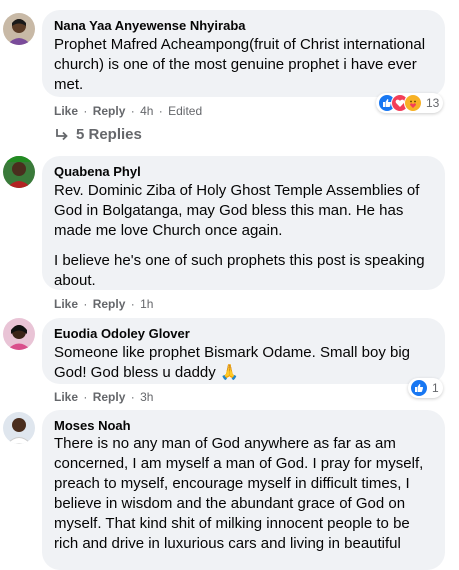 The height and width of the screenshot is (570, 459). I want to click on comment-author: Nana Yaa Anyewense Nhyiraba, so click(243, 26).